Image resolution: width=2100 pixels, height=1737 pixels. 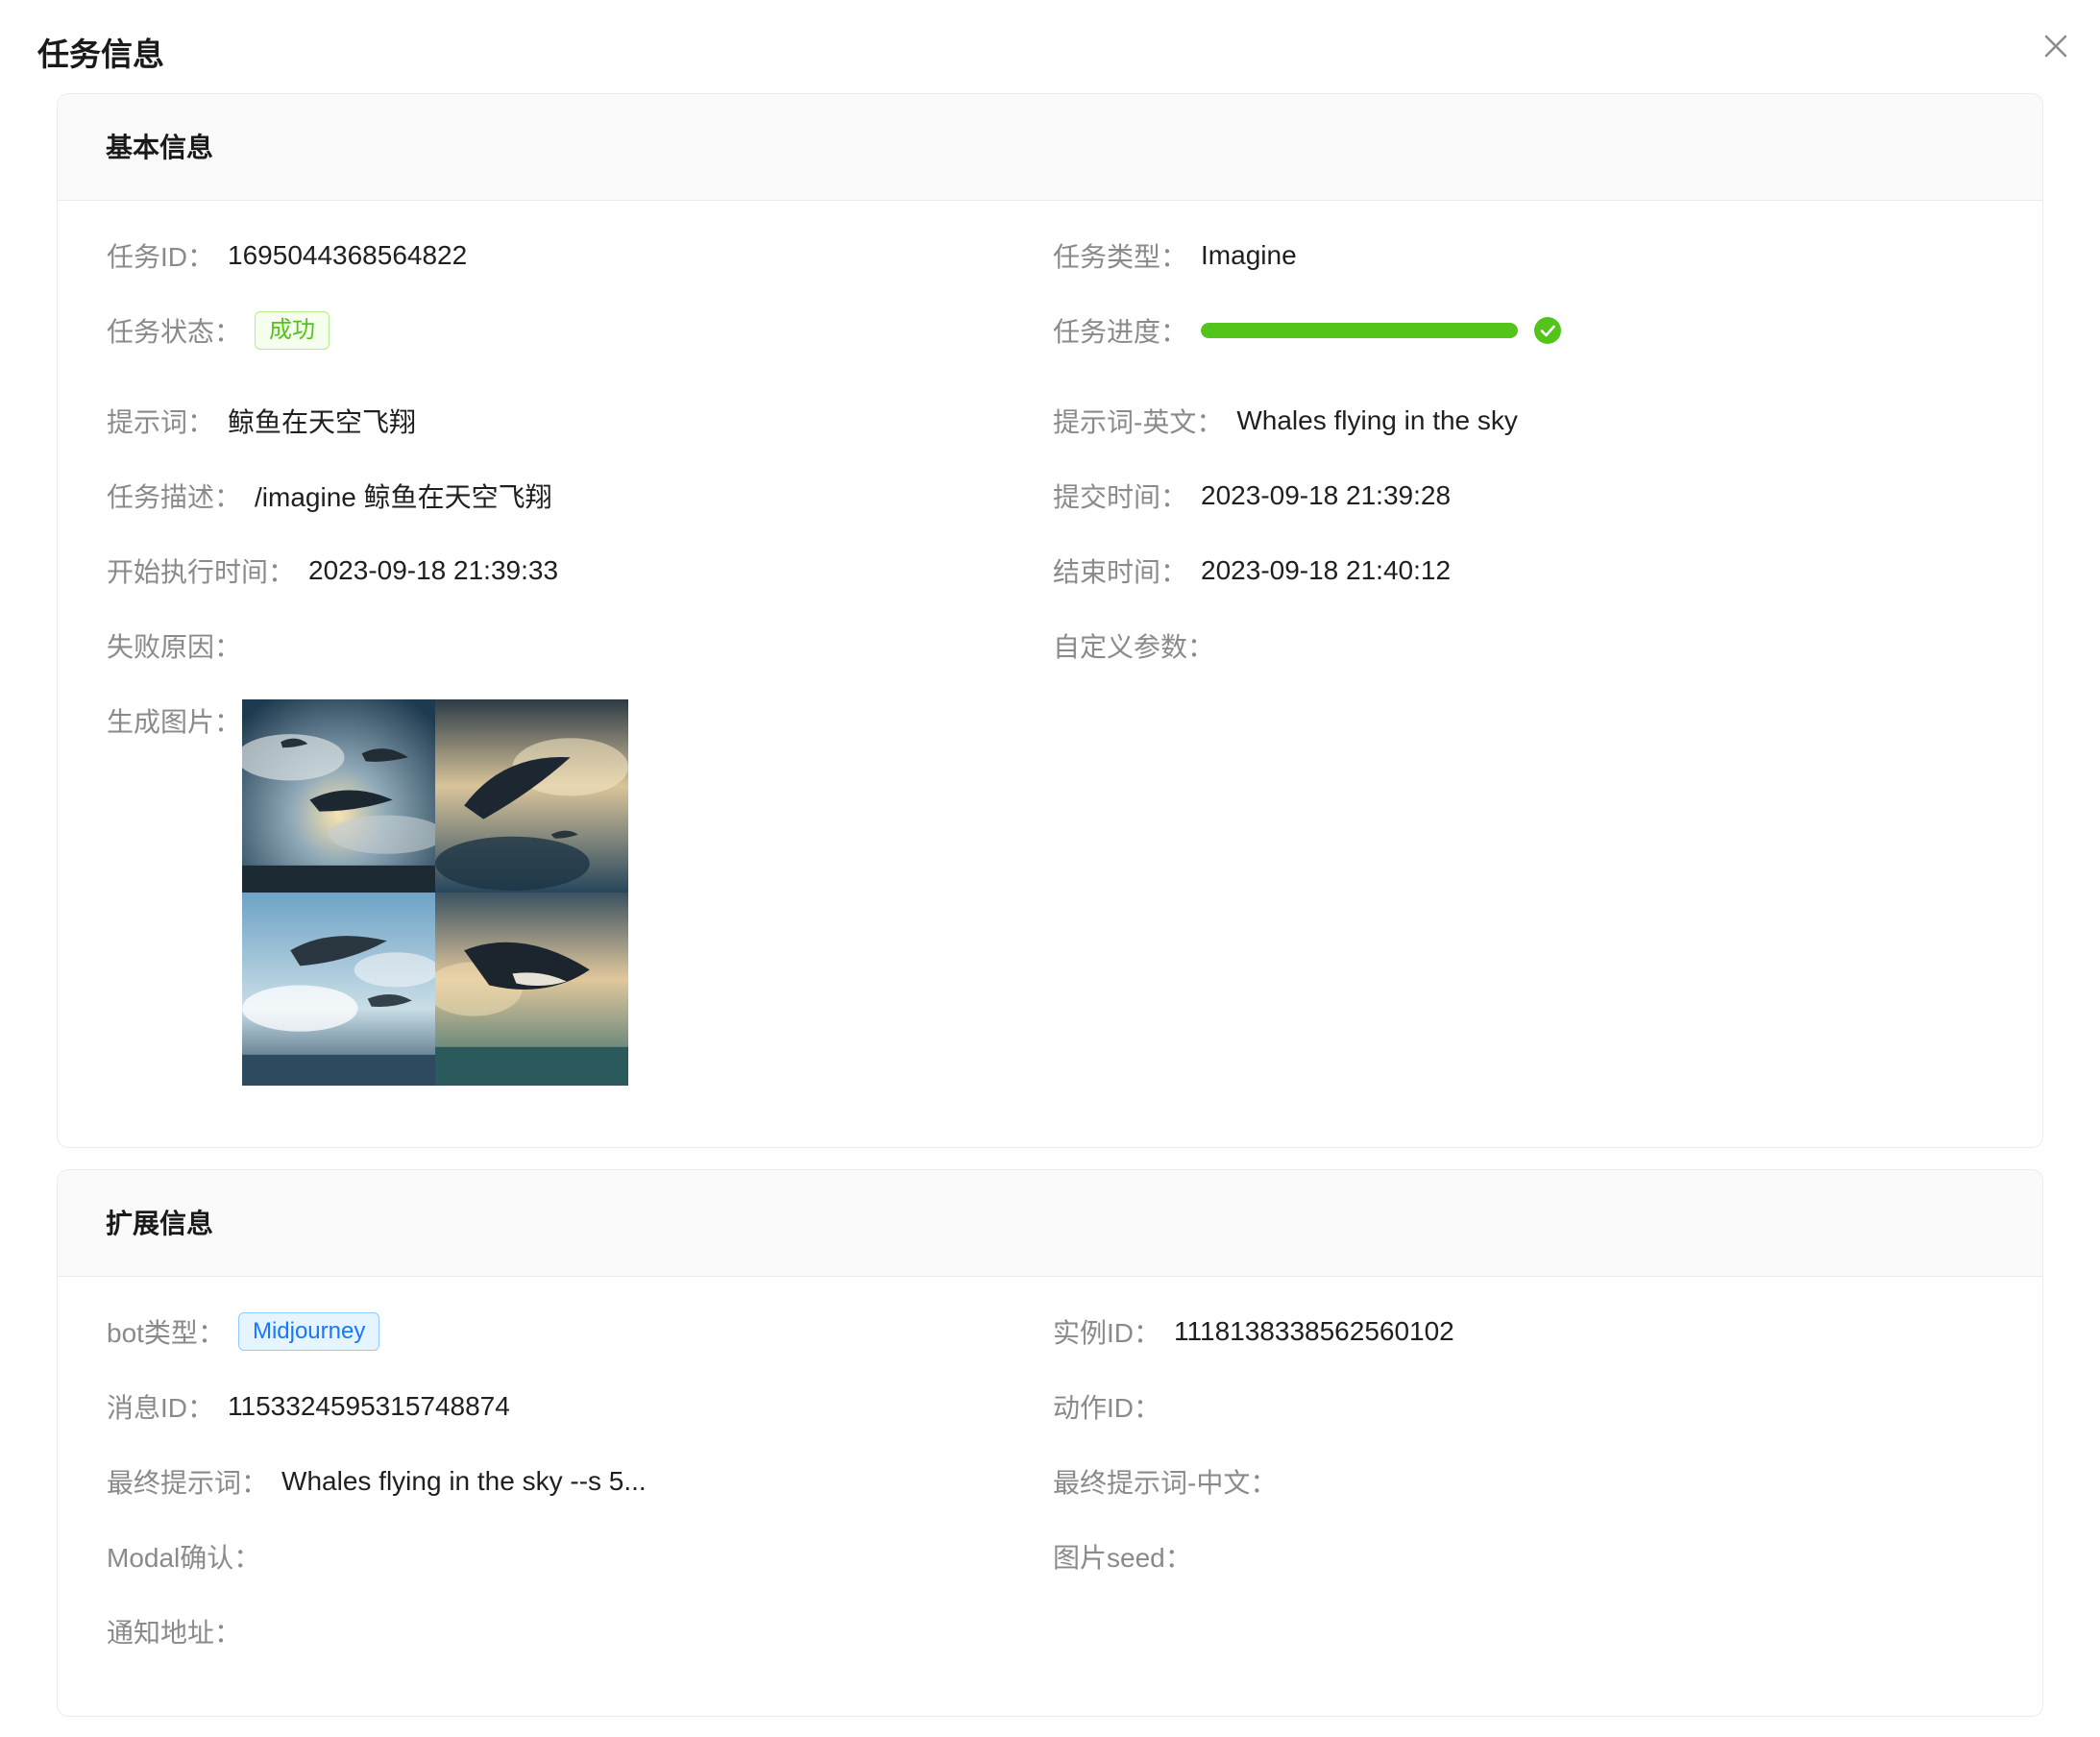 I want to click on prompt-en-field: 提示词-英文： Whales flying in the sky, so click(x=1285, y=421).